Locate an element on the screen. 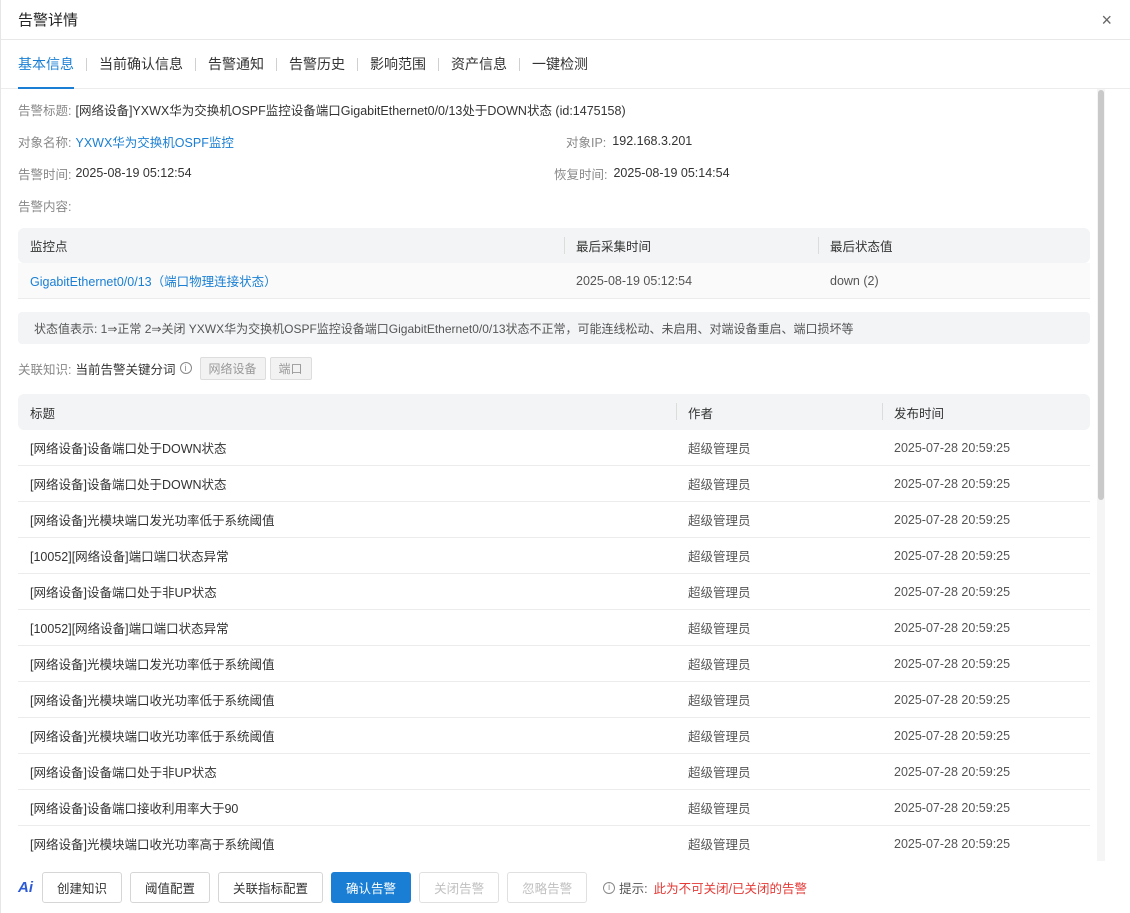 The image size is (1130, 913). header-monitor-point: 监控点 is located at coordinates (49, 247).